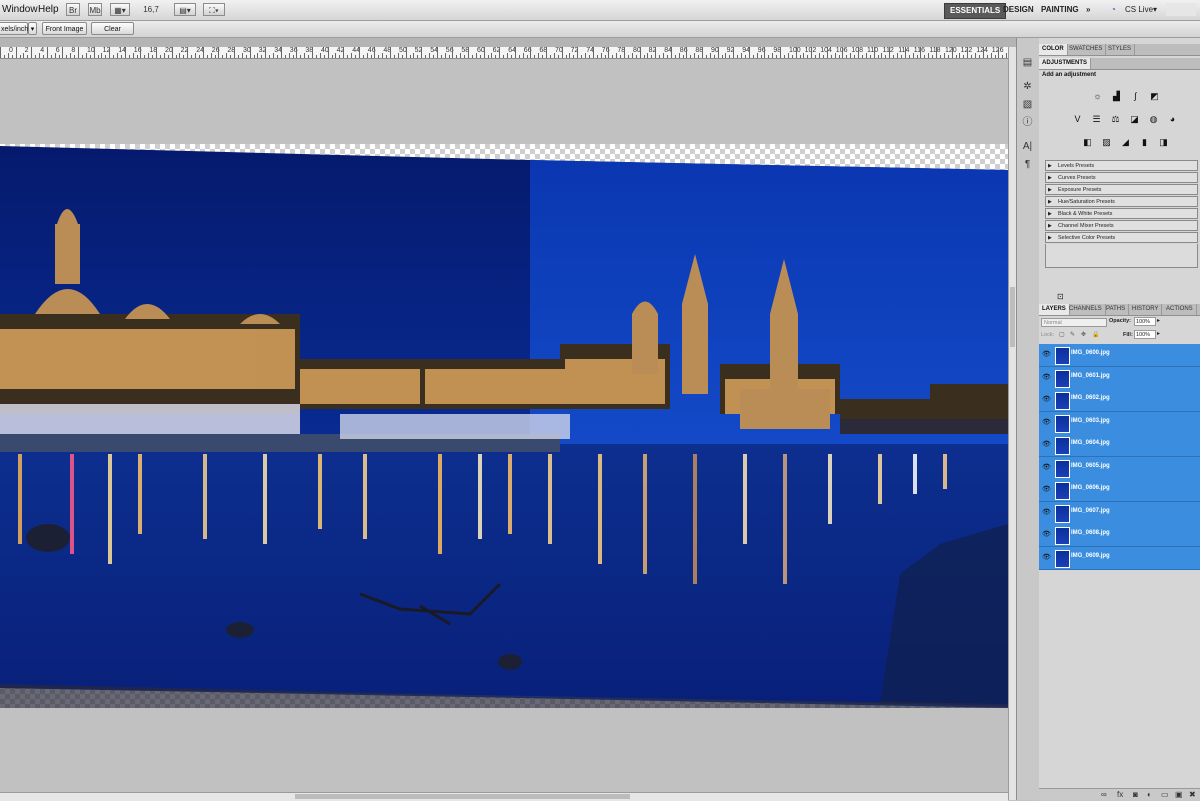  What do you see at coordinates (1144, 142) in the screenshot?
I see `gradient-map-icon: ▮` at bounding box center [1144, 142].